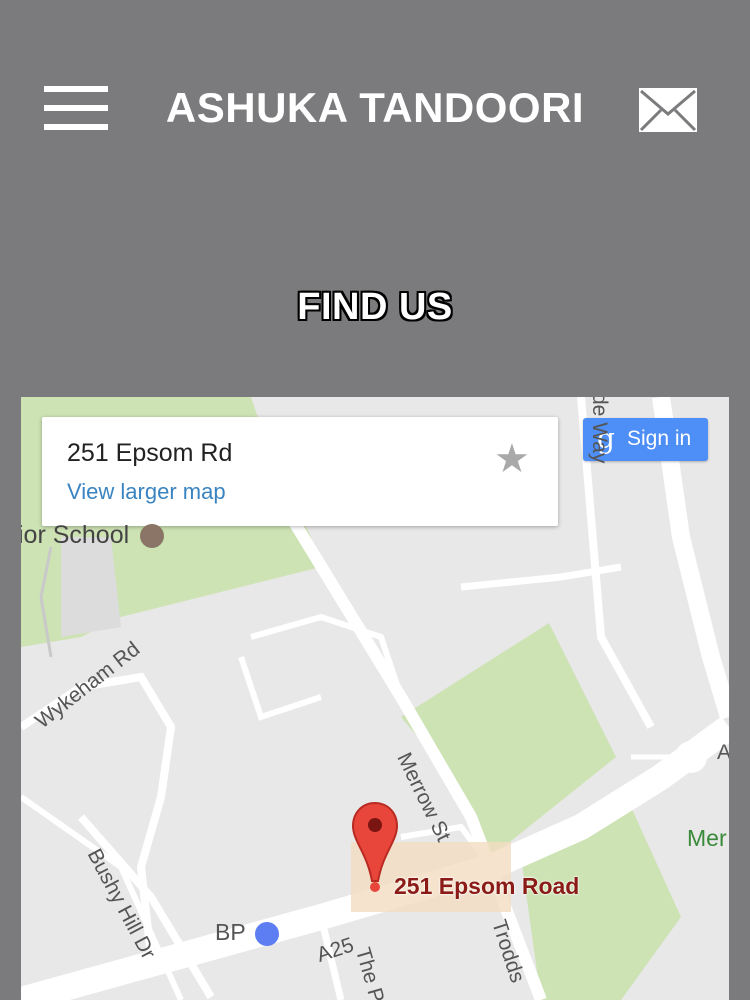 The image size is (750, 1000). I want to click on map-pin-icon, so click(375, 847).